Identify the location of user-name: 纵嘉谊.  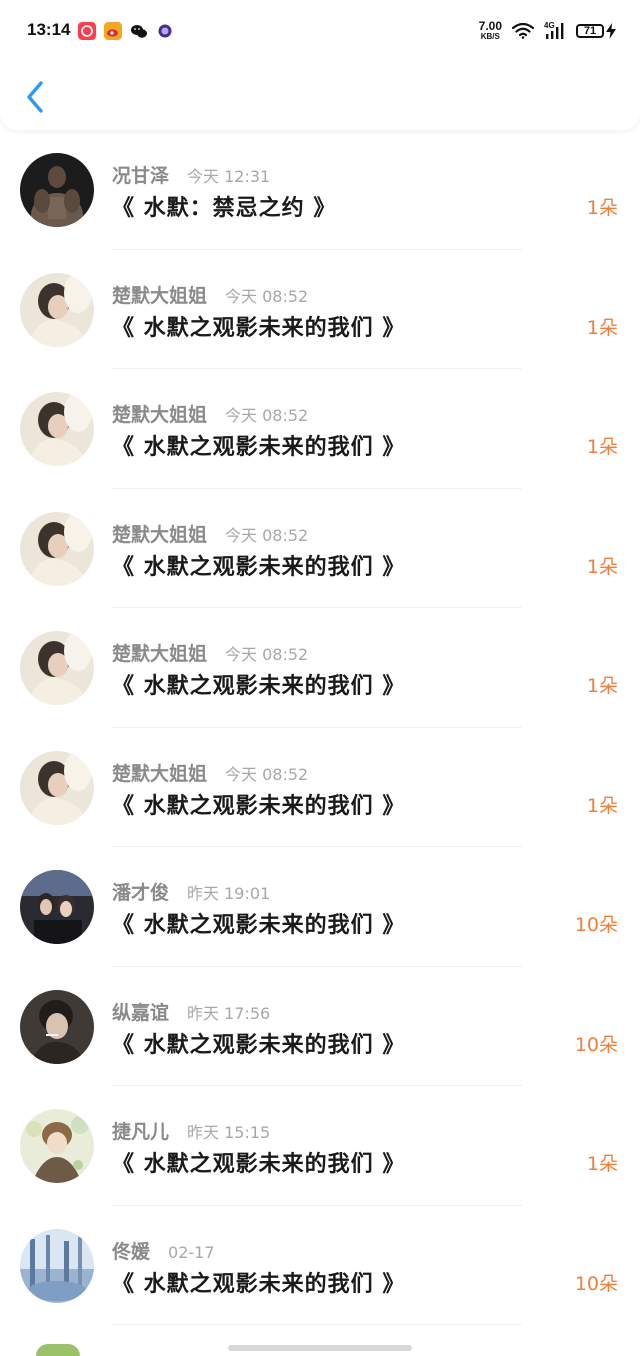
(141, 1012).